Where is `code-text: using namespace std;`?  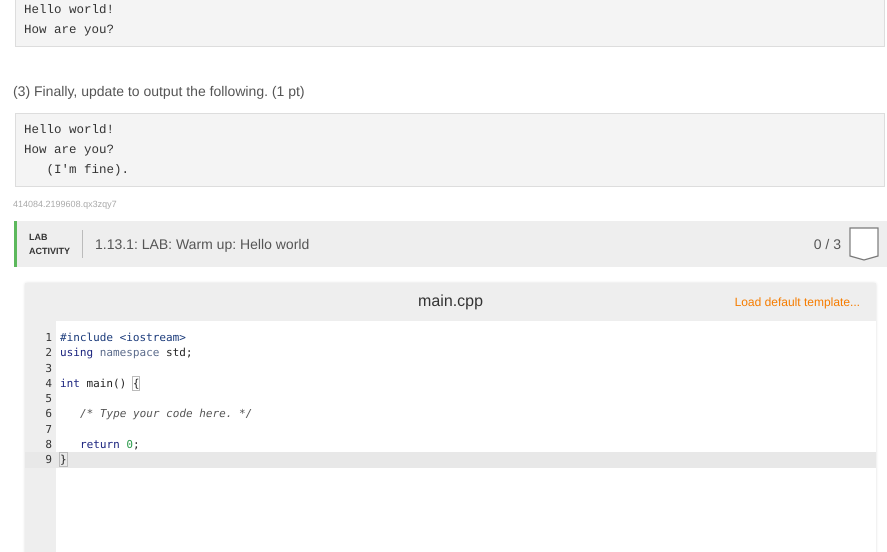
code-text: using namespace std; is located at coordinates (126, 353).